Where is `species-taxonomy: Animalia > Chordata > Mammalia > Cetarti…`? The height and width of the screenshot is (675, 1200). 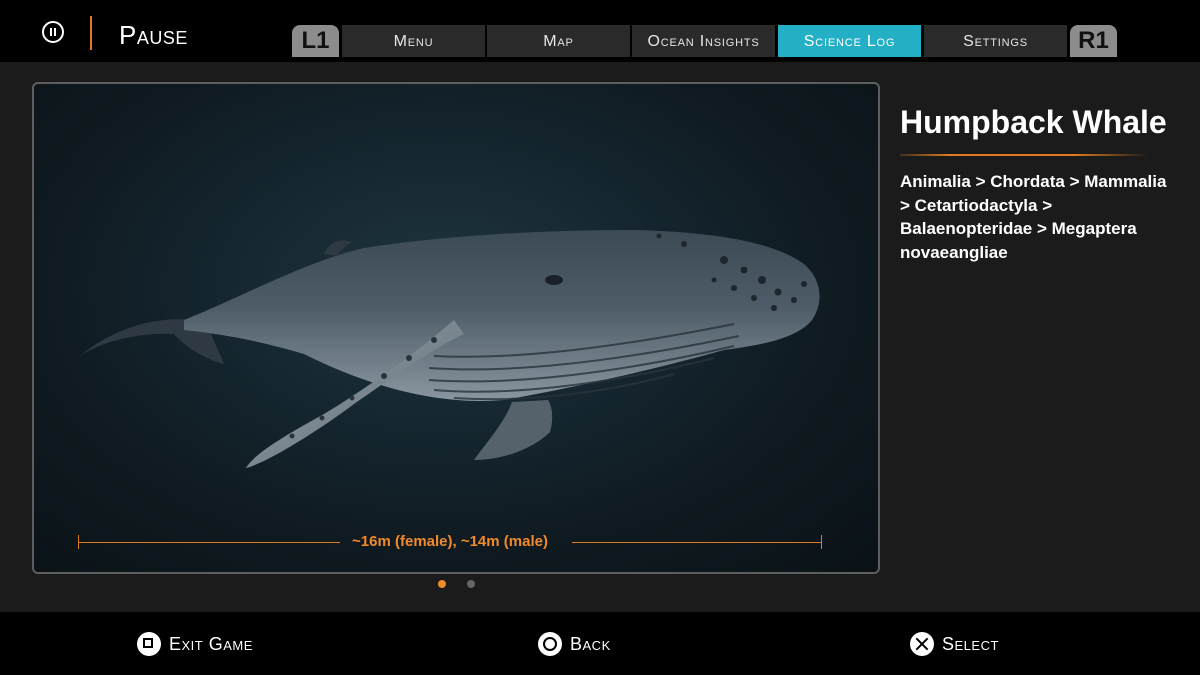 species-taxonomy: Animalia > Chordata > Mammalia > Cetarti… is located at coordinates (1033, 217).